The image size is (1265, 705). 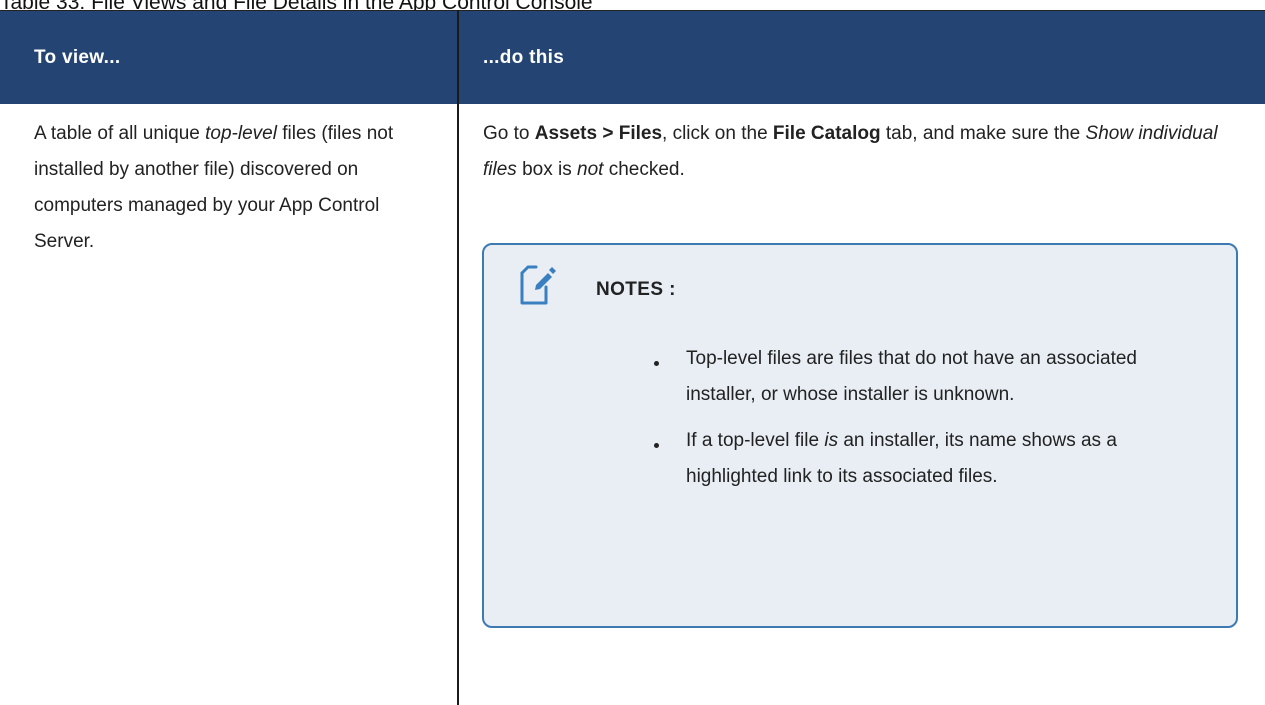 I want to click on cell-text: Go to, so click(x=509, y=133).